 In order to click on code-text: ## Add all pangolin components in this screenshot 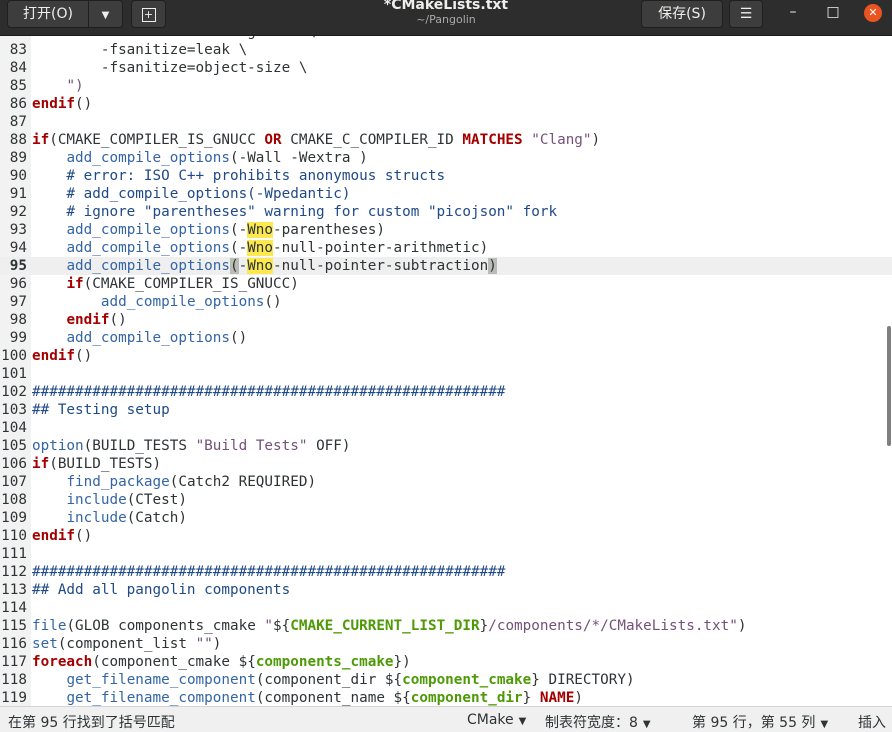, I will do `click(161, 590)`.